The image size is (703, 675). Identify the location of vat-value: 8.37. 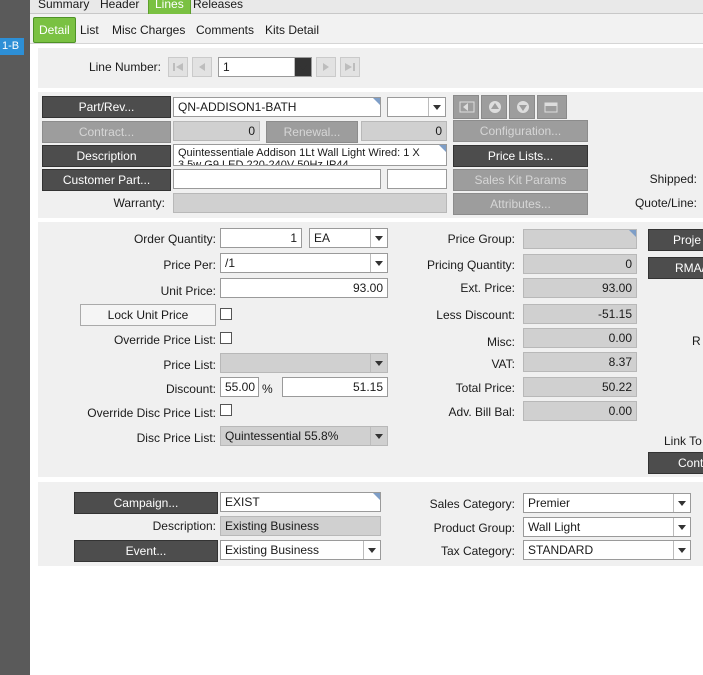
(580, 362).